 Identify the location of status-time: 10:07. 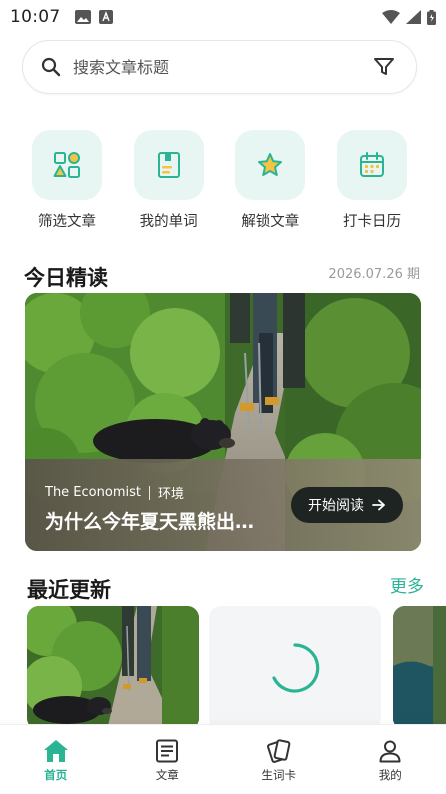
(35, 17).